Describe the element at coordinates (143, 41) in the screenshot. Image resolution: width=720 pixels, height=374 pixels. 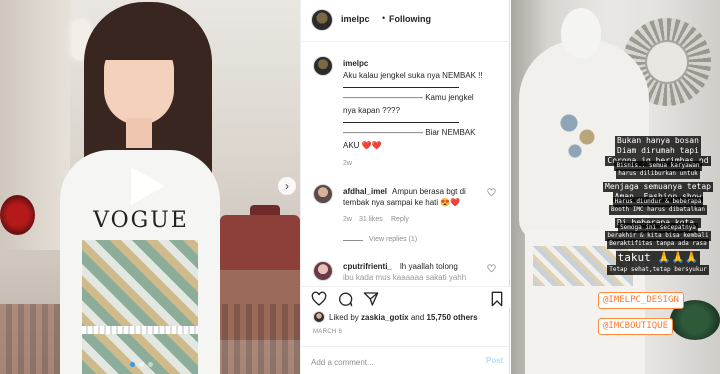
I see `subject-bangs` at that location.